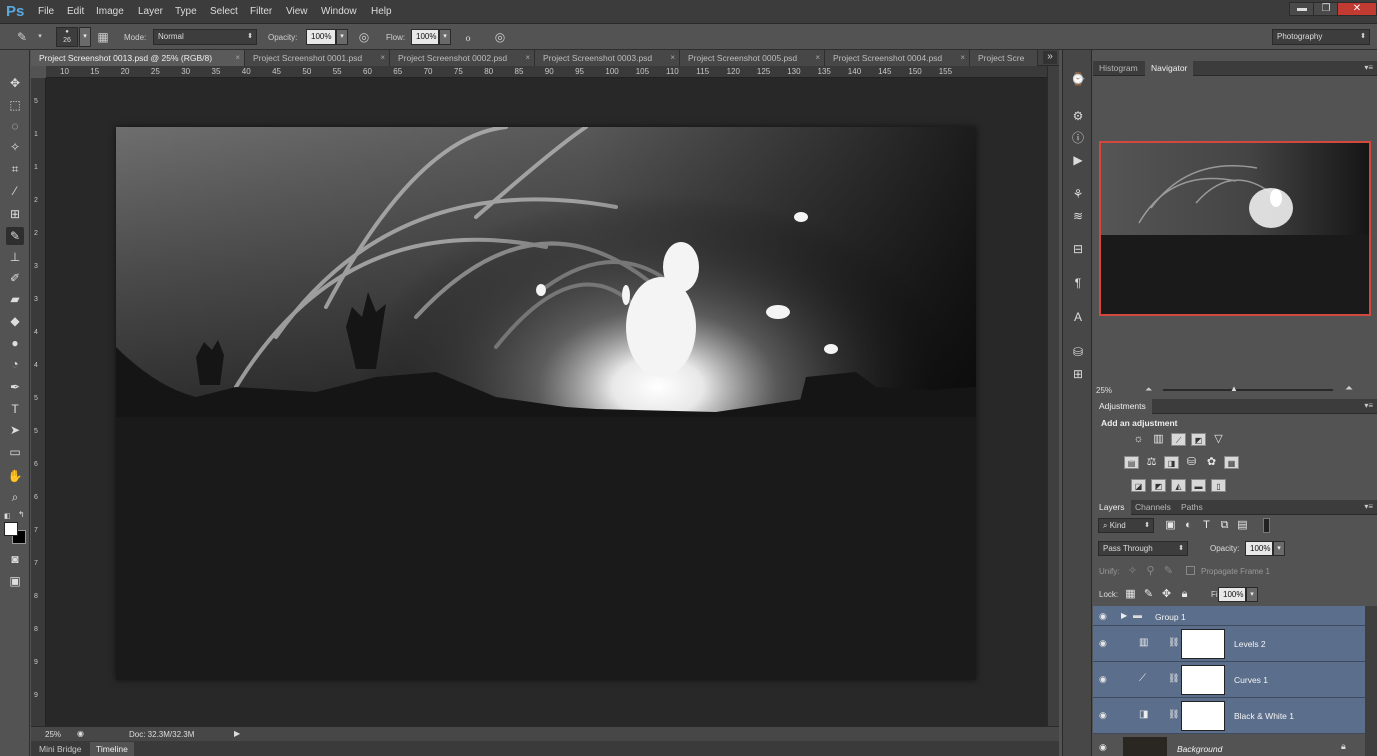 The width and height of the screenshot is (1377, 756). What do you see at coordinates (897, 58) in the screenshot?
I see `doc-tab: Project Screenshot 0004.psd ×` at bounding box center [897, 58].